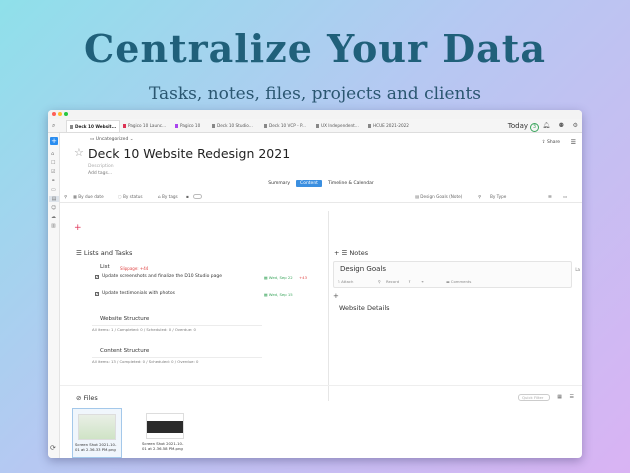 The width and height of the screenshot is (630, 473). What do you see at coordinates (163, 446) in the screenshot?
I see `file-name: Screen Shot 2021-10-01 at 2.36.58 PM.png` at bounding box center [163, 446].